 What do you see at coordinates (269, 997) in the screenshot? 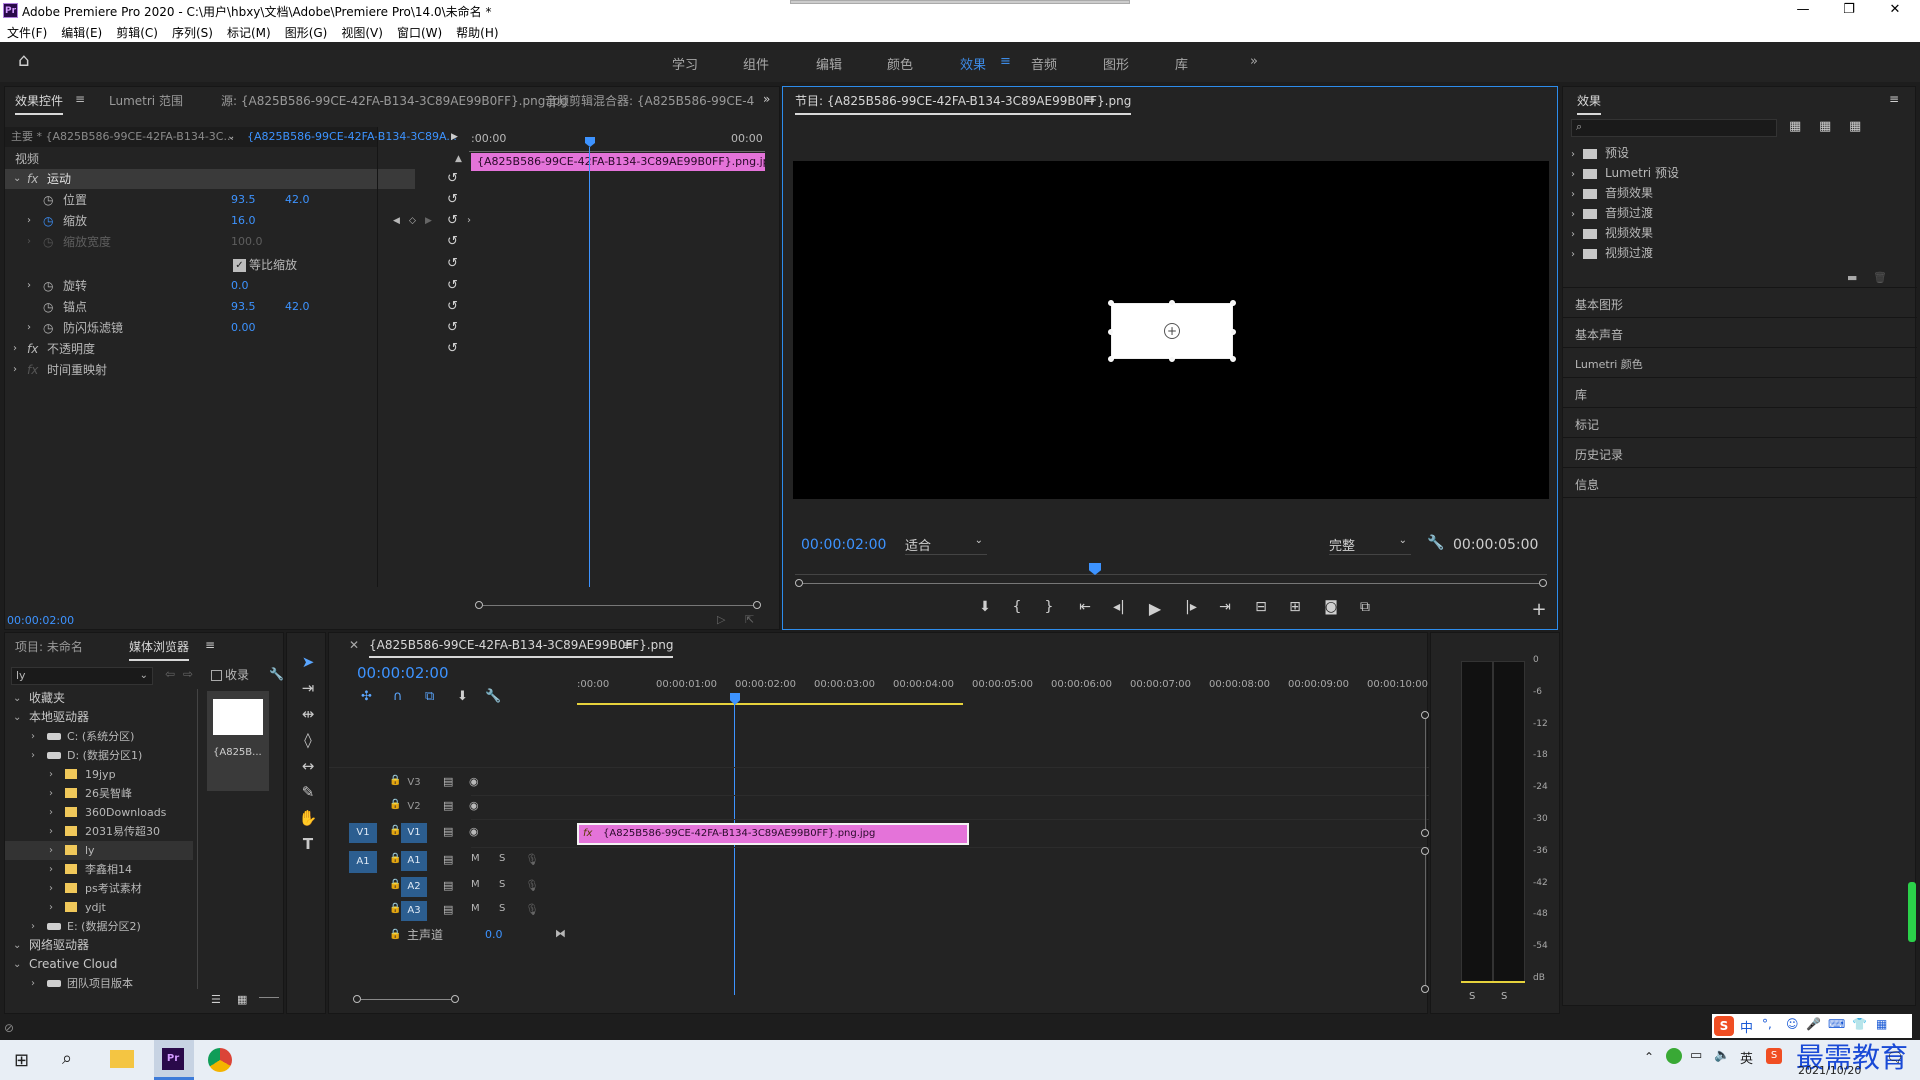
I see `zoom-slider` at bounding box center [269, 997].